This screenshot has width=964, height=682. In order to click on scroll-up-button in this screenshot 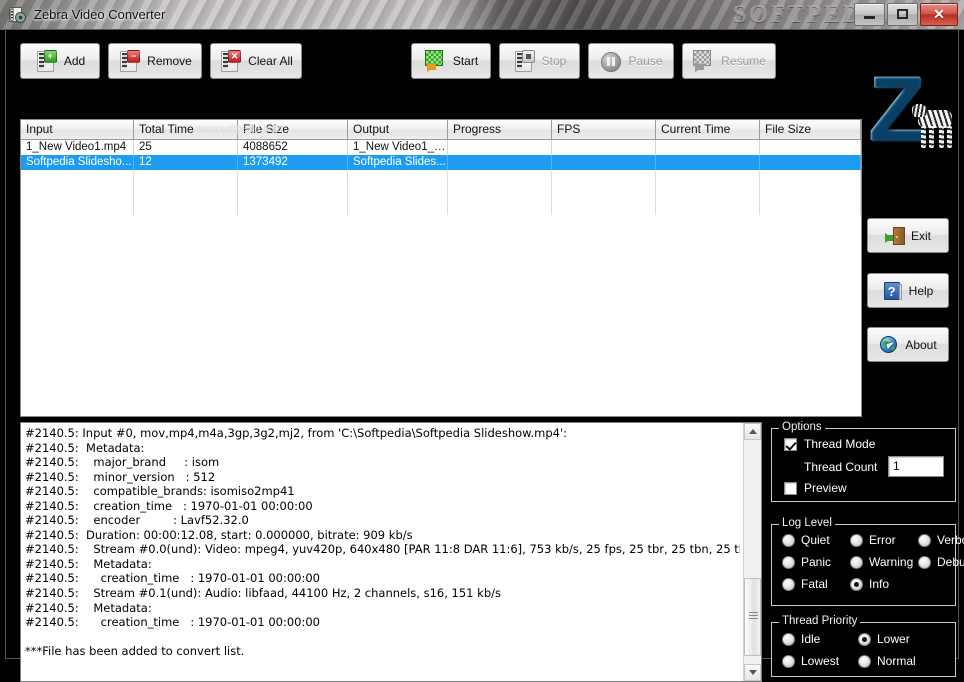, I will do `click(752, 431)`.